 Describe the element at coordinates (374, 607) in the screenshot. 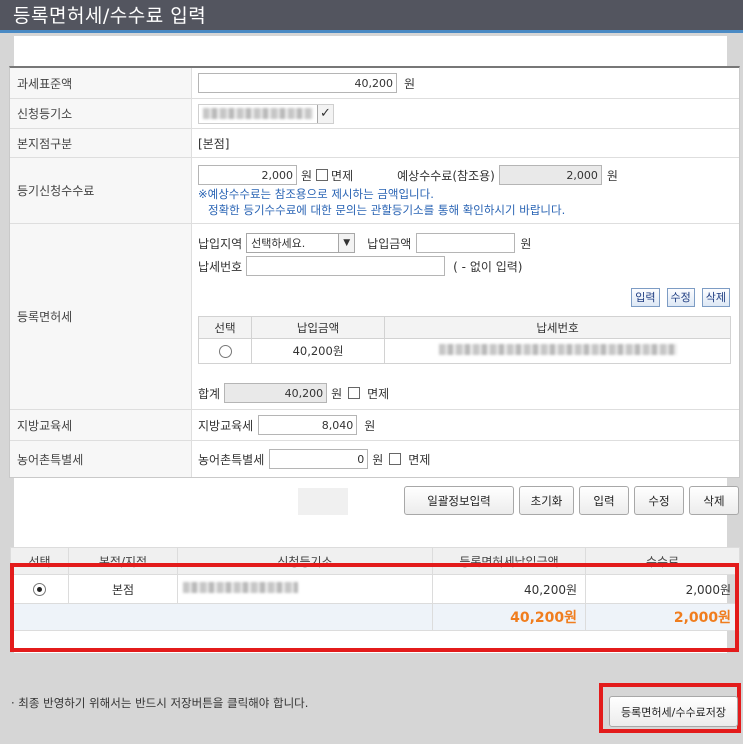

I see `highlight-box-list` at that location.